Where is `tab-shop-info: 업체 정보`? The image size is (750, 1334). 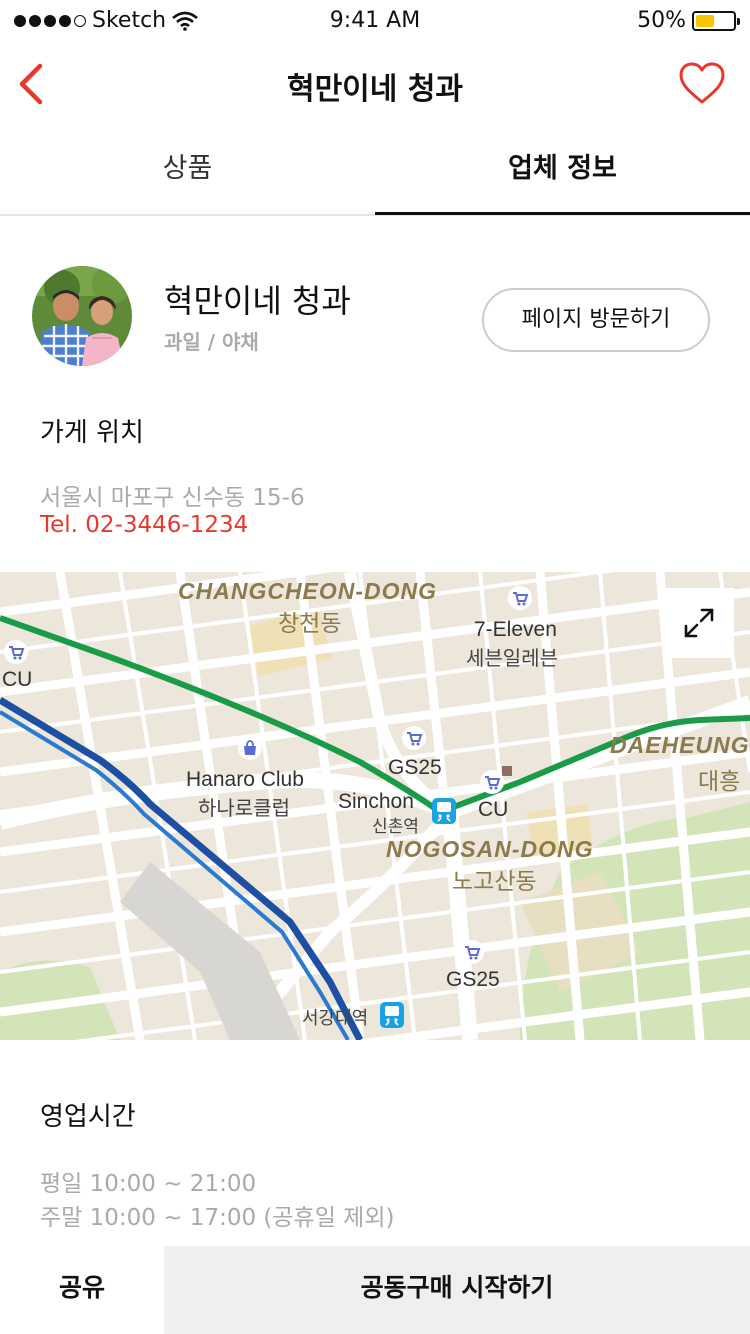 tab-shop-info: 업체 정보 is located at coordinates (562, 171).